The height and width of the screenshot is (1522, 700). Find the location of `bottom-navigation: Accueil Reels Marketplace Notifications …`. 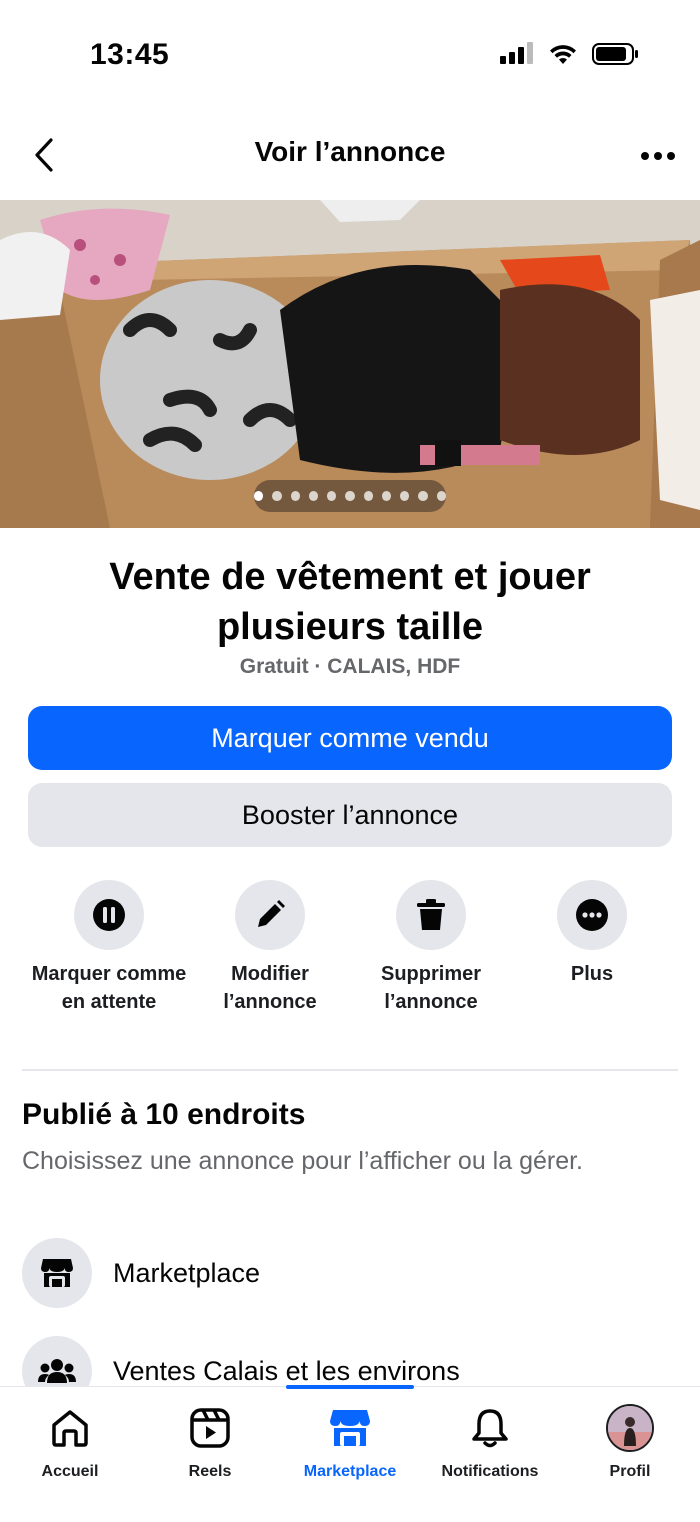

bottom-navigation: Accueil Reels Marketplace Notifications … is located at coordinates (350, 1453).